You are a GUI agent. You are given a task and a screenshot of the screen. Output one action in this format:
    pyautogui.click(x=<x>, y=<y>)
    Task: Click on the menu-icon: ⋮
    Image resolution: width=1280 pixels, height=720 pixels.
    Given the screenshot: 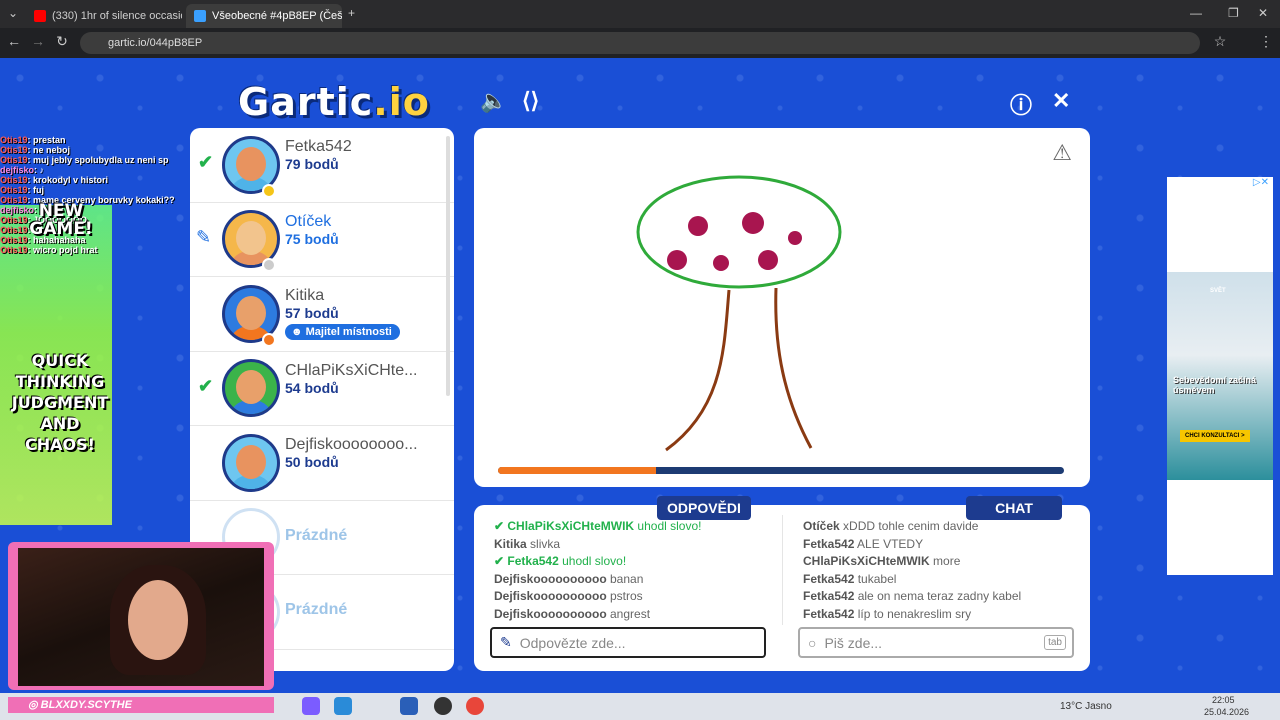 What is the action you would take?
    pyautogui.click(x=1266, y=41)
    